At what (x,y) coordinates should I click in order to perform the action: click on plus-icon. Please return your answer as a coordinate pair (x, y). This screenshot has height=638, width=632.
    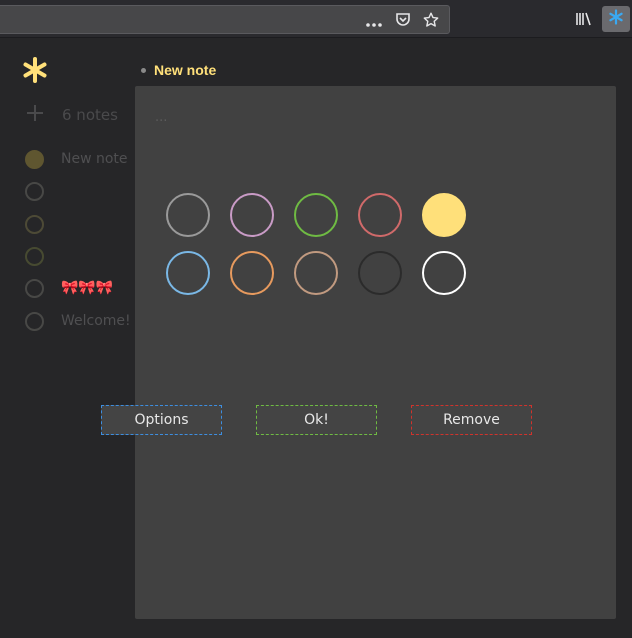
    Looking at the image, I should click on (35, 115).